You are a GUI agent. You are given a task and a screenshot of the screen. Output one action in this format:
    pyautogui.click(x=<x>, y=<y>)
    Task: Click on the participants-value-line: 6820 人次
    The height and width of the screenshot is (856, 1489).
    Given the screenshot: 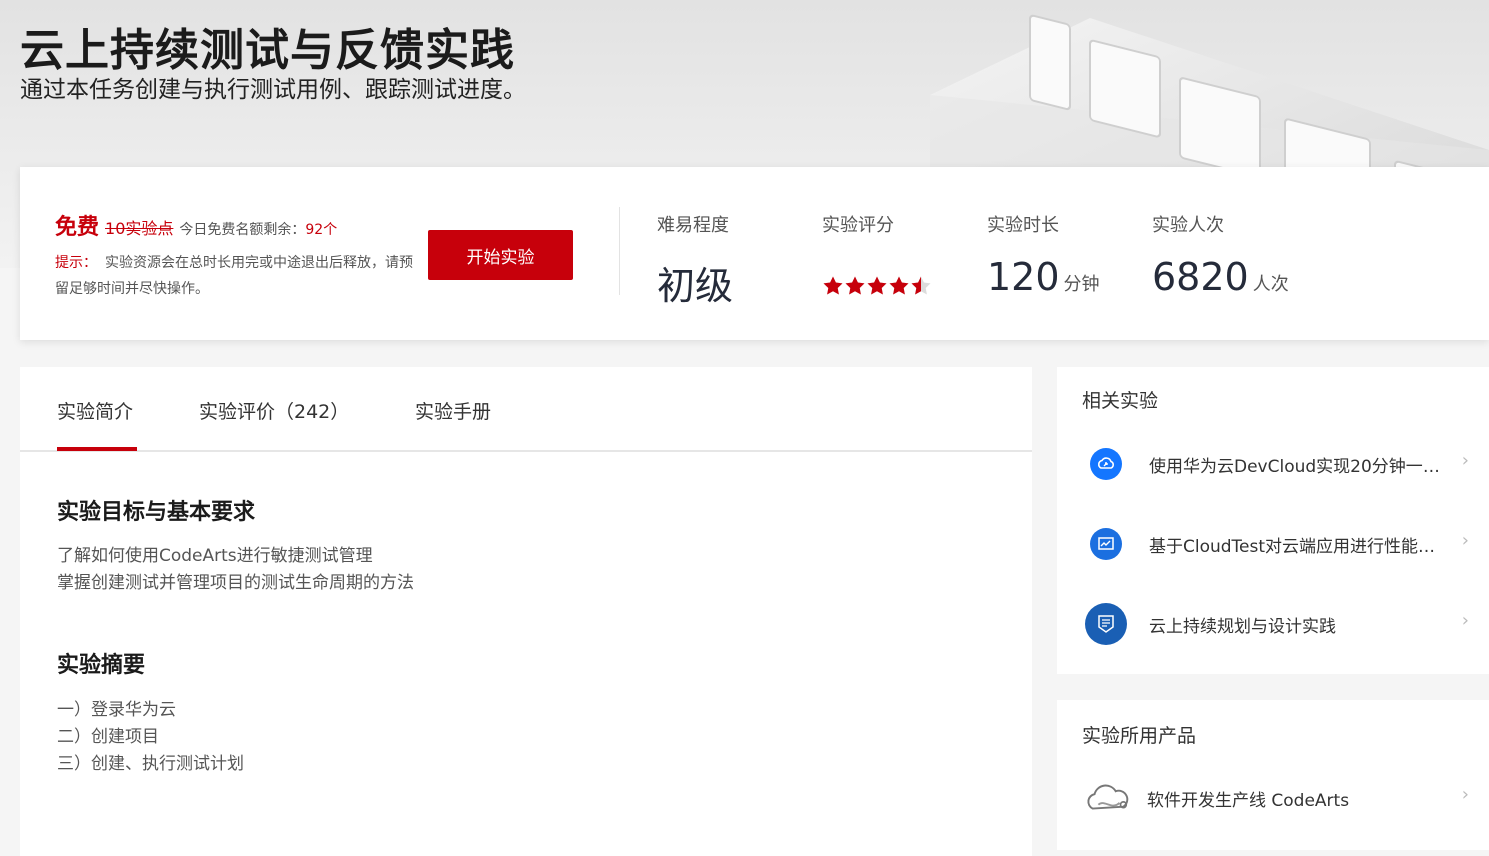 What is the action you would take?
    pyautogui.click(x=1220, y=277)
    